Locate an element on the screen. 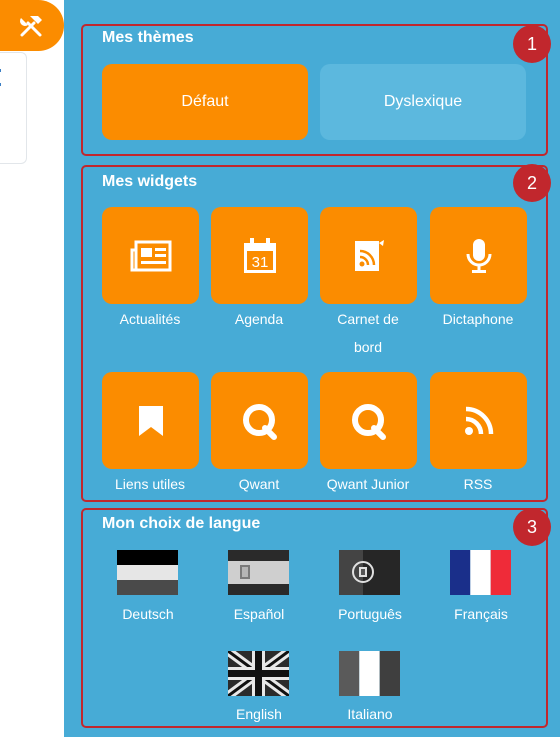 This screenshot has width=560, height=737. bookmark-icon is located at coordinates (150, 420).